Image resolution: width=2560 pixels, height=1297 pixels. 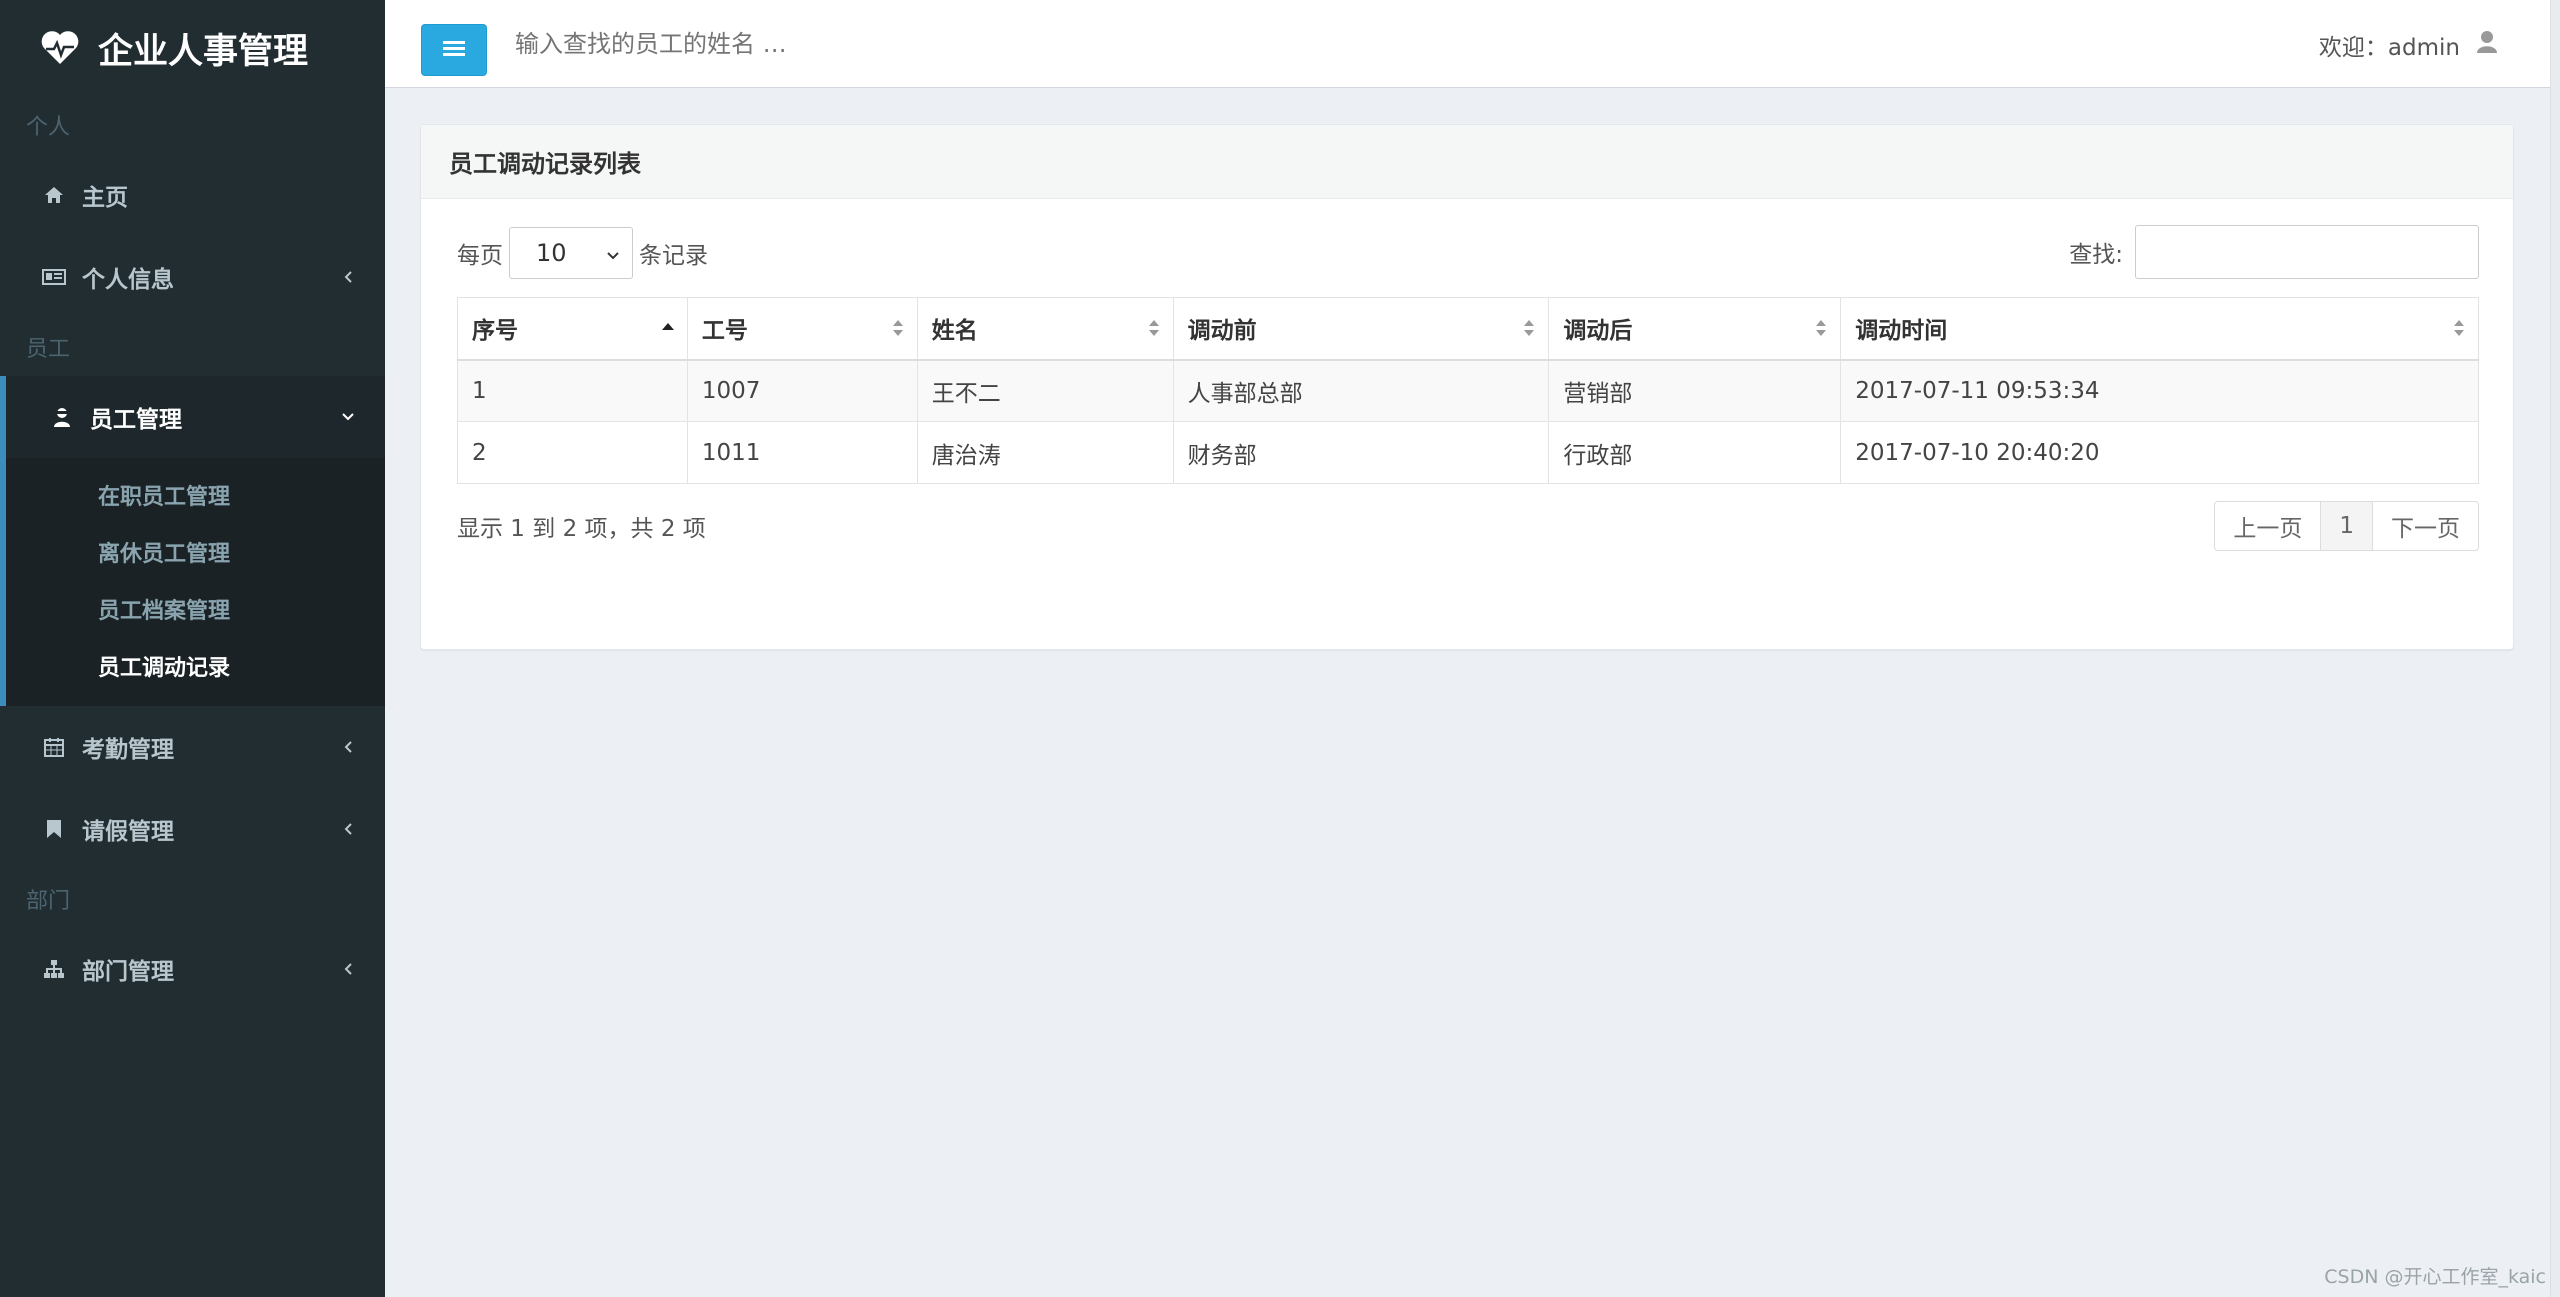 What do you see at coordinates (1361, 452) in the screenshot?
I see `cell-before: 财务部` at bounding box center [1361, 452].